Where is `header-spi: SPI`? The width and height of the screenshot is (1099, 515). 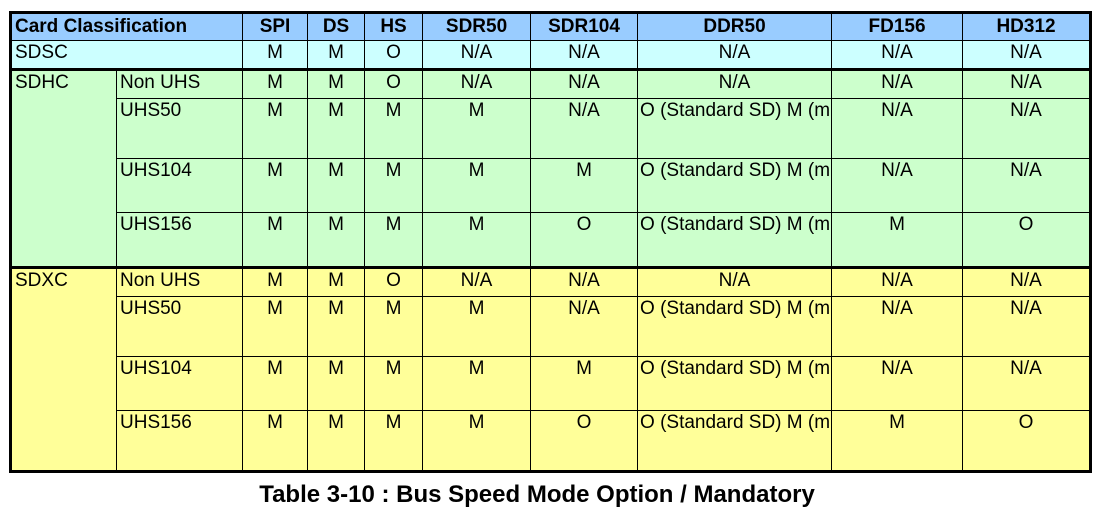 header-spi: SPI is located at coordinates (275, 26).